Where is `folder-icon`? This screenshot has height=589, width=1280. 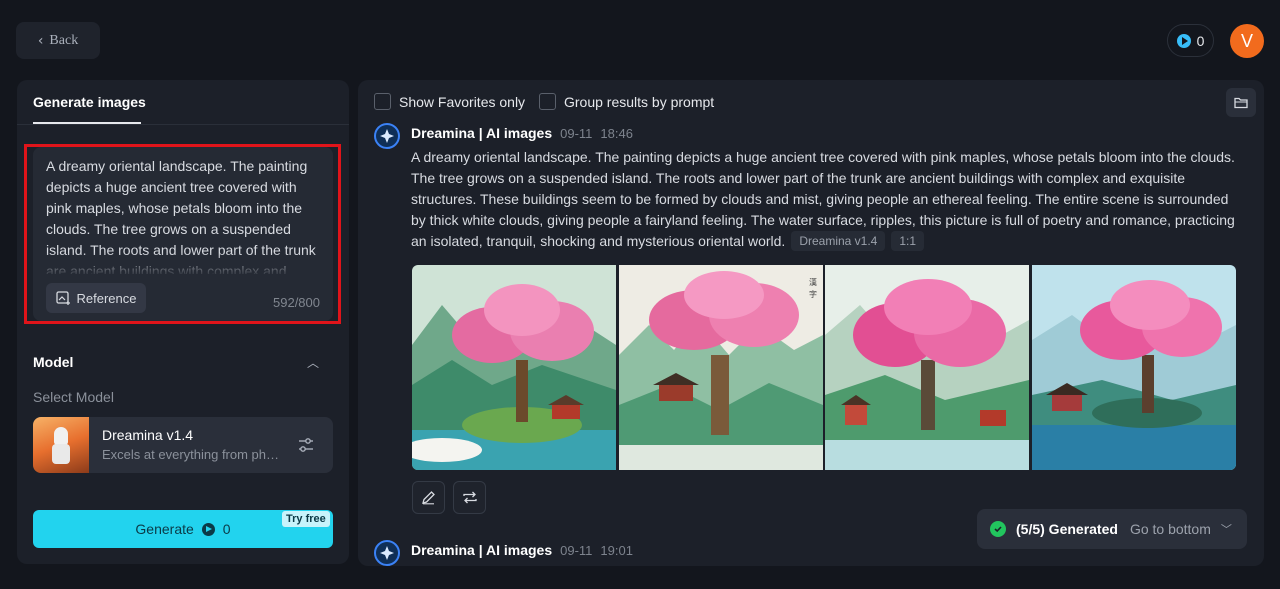 folder-icon is located at coordinates (1241, 103).